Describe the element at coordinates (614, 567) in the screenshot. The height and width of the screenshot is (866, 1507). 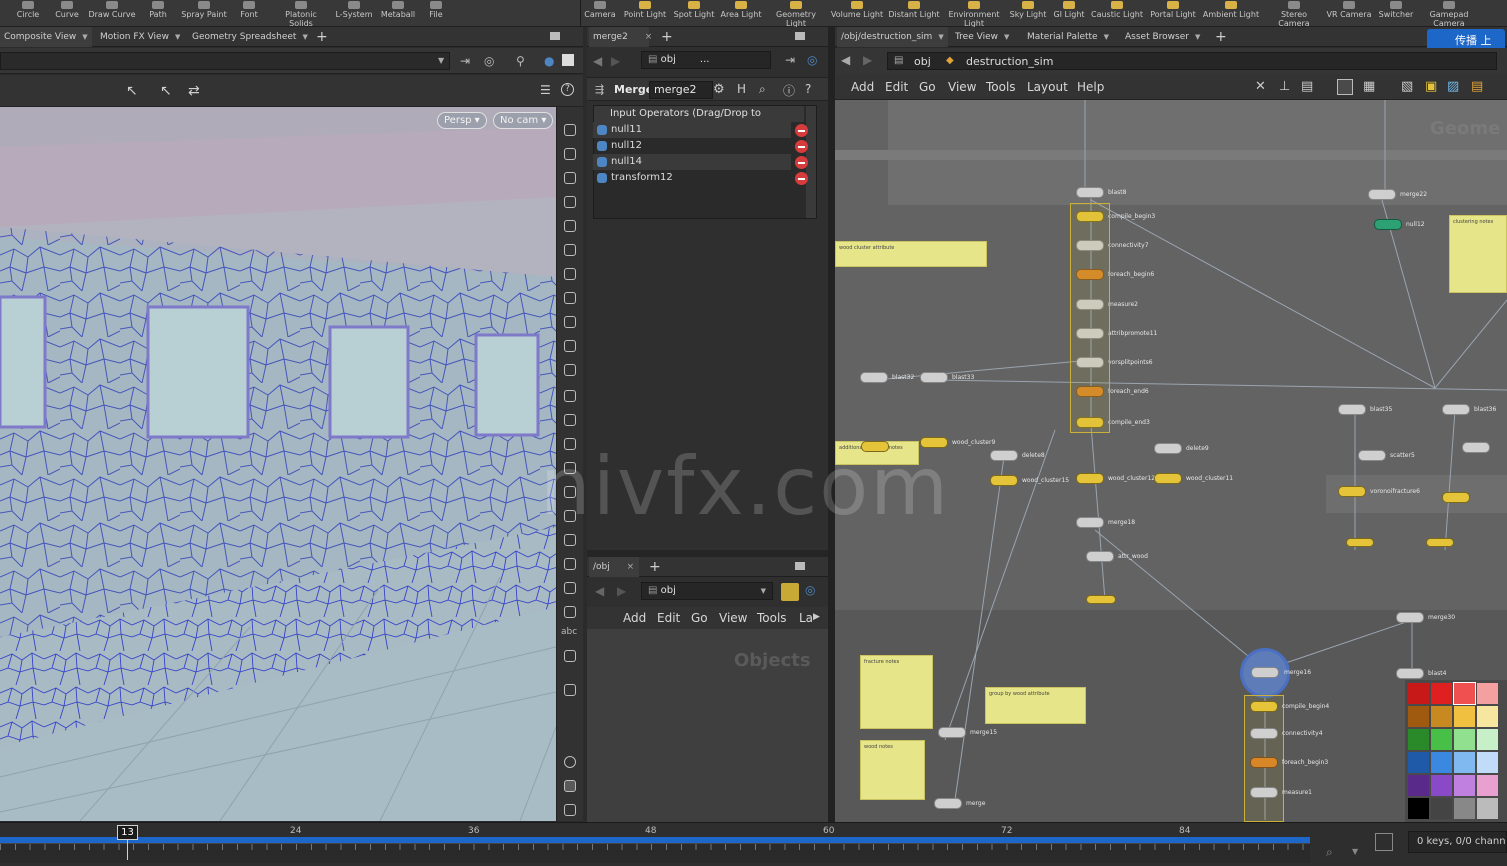
I see `tab-obj: /obj ×` at that location.